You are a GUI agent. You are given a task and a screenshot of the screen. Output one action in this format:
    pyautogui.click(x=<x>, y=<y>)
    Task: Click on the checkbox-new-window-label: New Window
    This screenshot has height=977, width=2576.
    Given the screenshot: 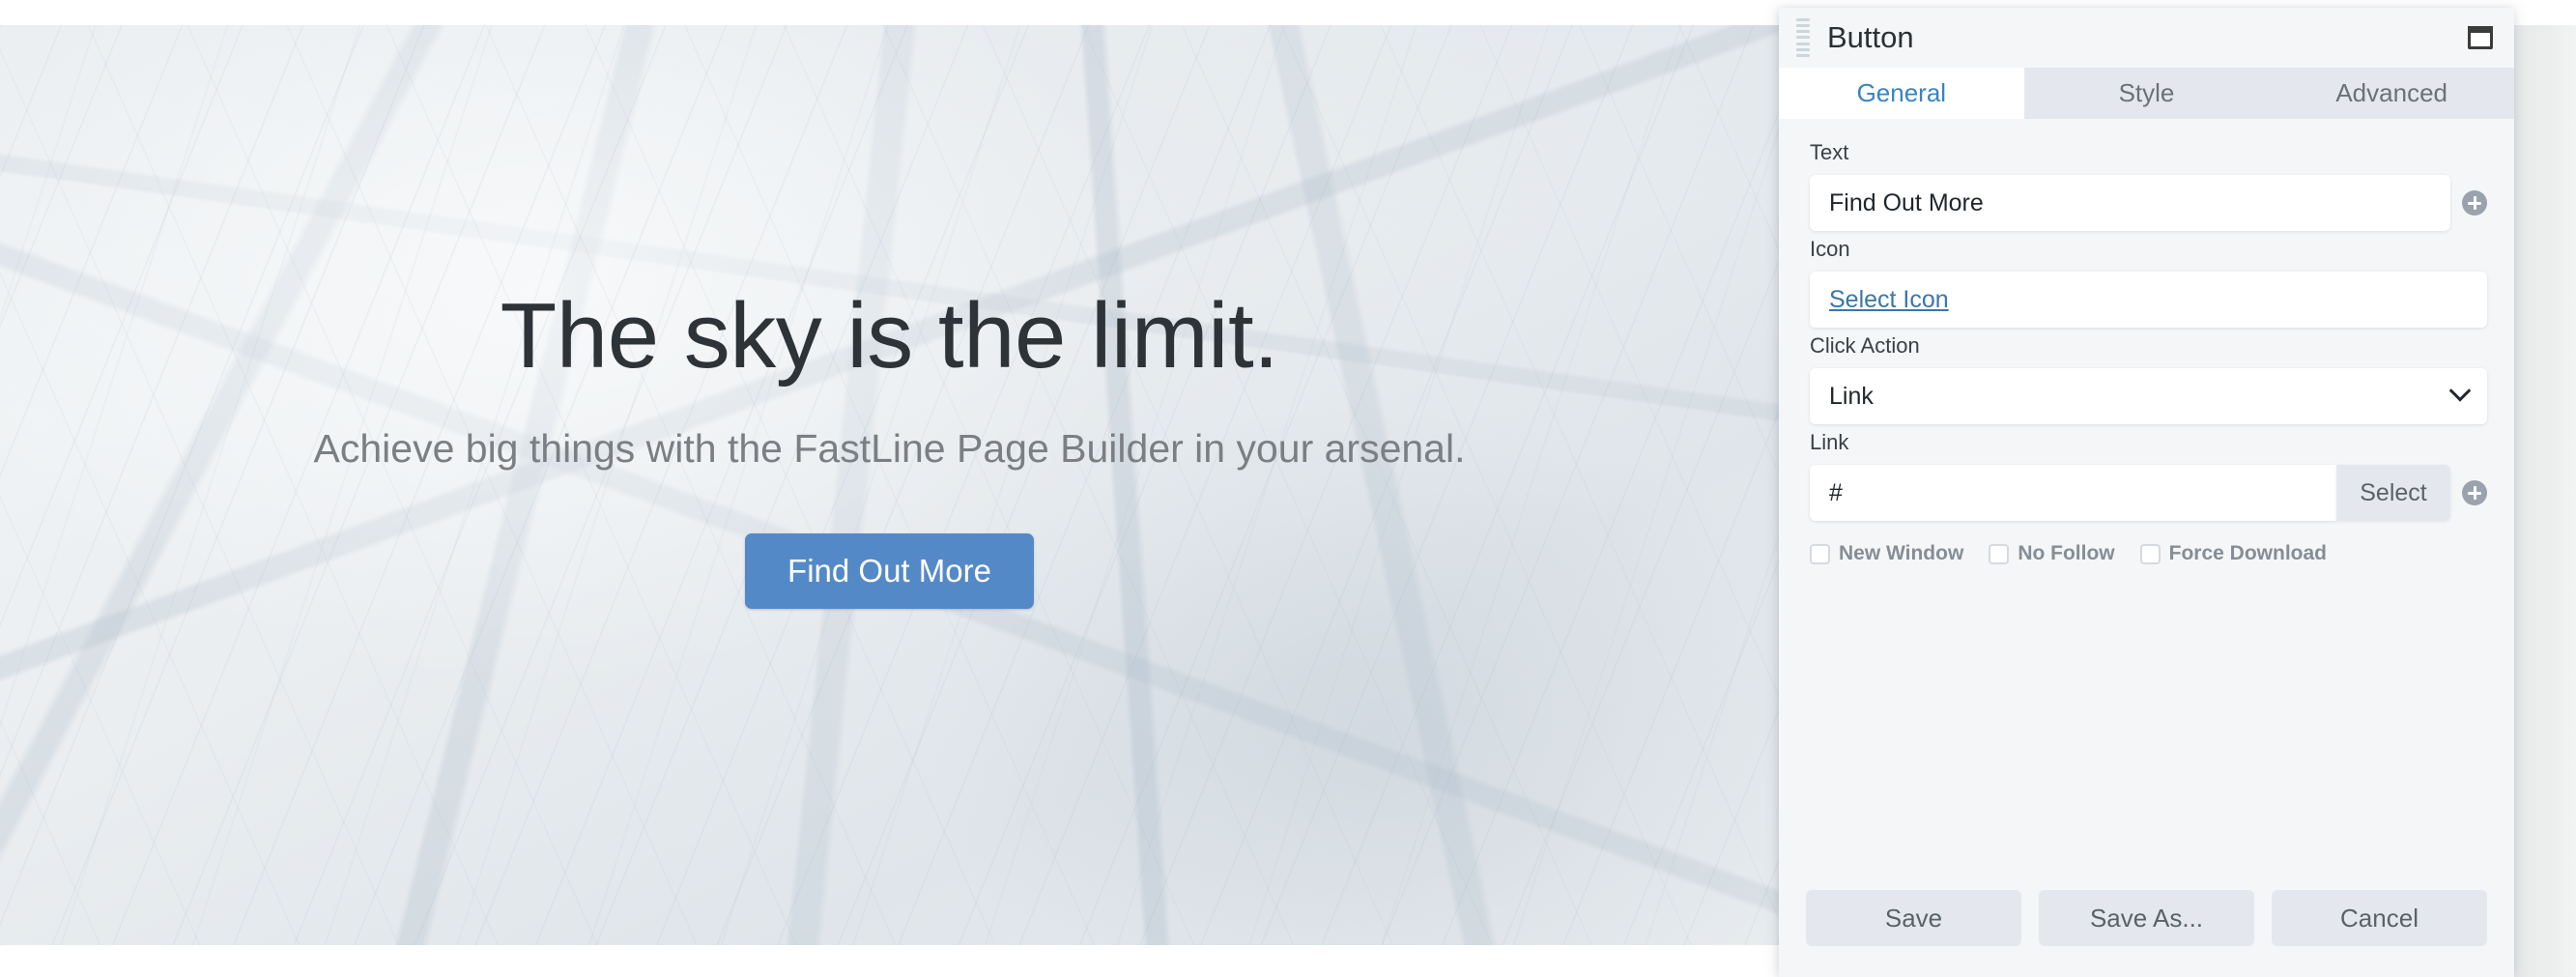 What is the action you would take?
    pyautogui.click(x=1902, y=553)
    